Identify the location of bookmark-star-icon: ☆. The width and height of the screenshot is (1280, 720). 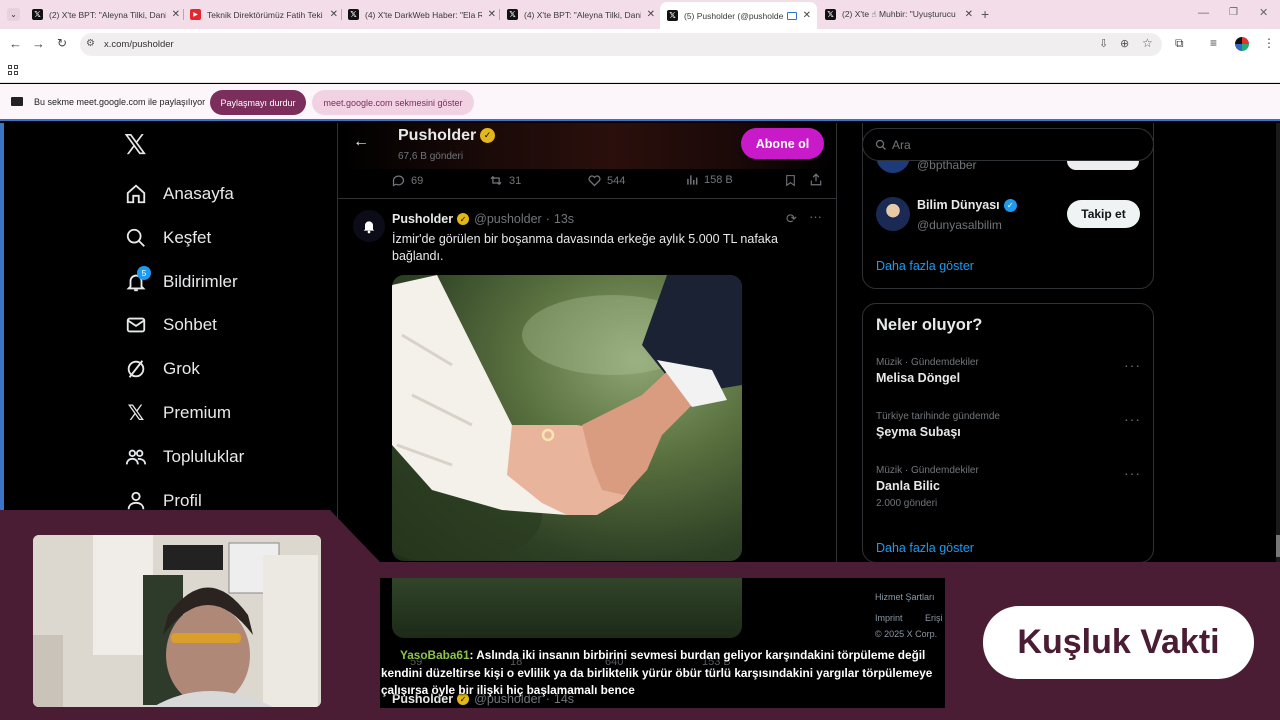
(1147, 43).